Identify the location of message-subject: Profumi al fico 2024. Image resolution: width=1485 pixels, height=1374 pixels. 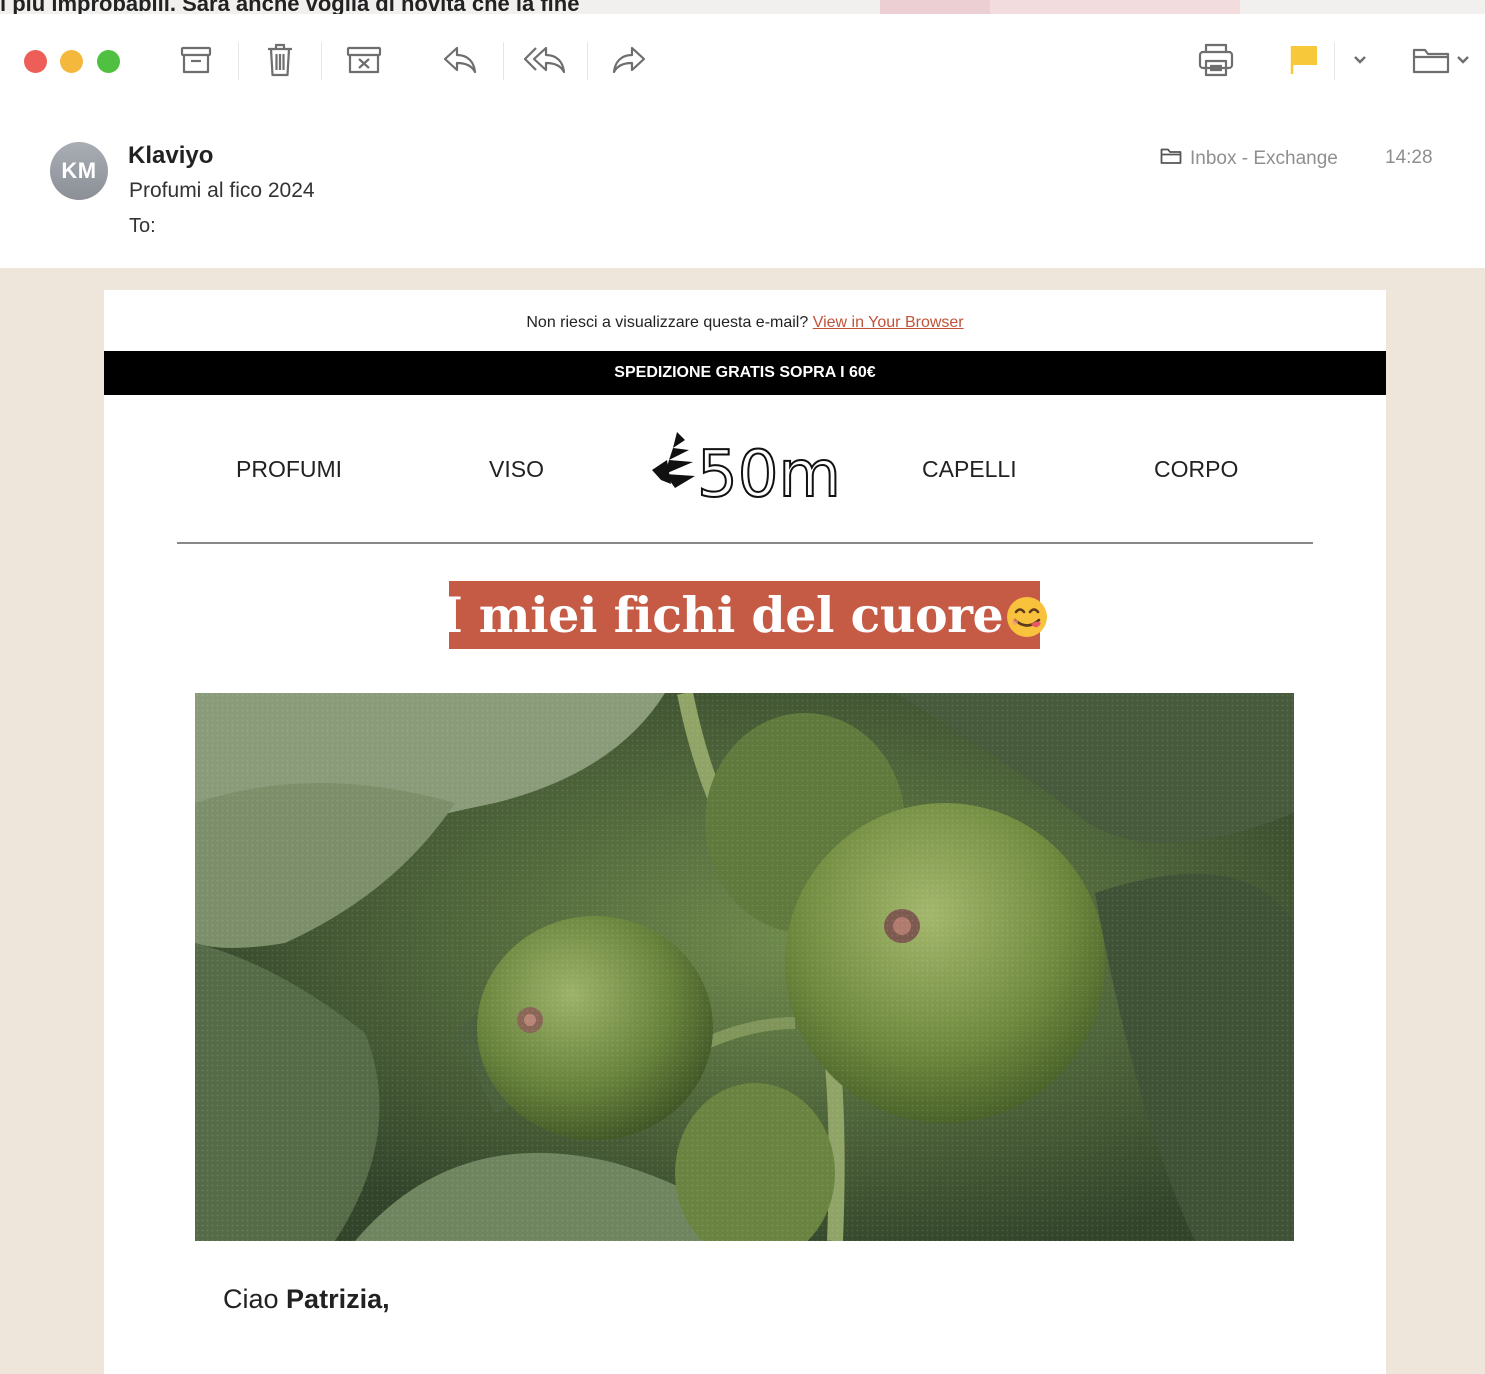
(222, 190).